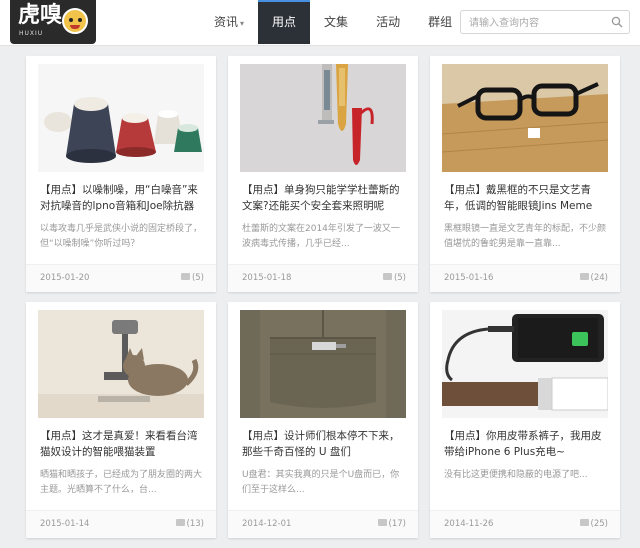  I want to click on belt-charger-image, so click(525, 364).